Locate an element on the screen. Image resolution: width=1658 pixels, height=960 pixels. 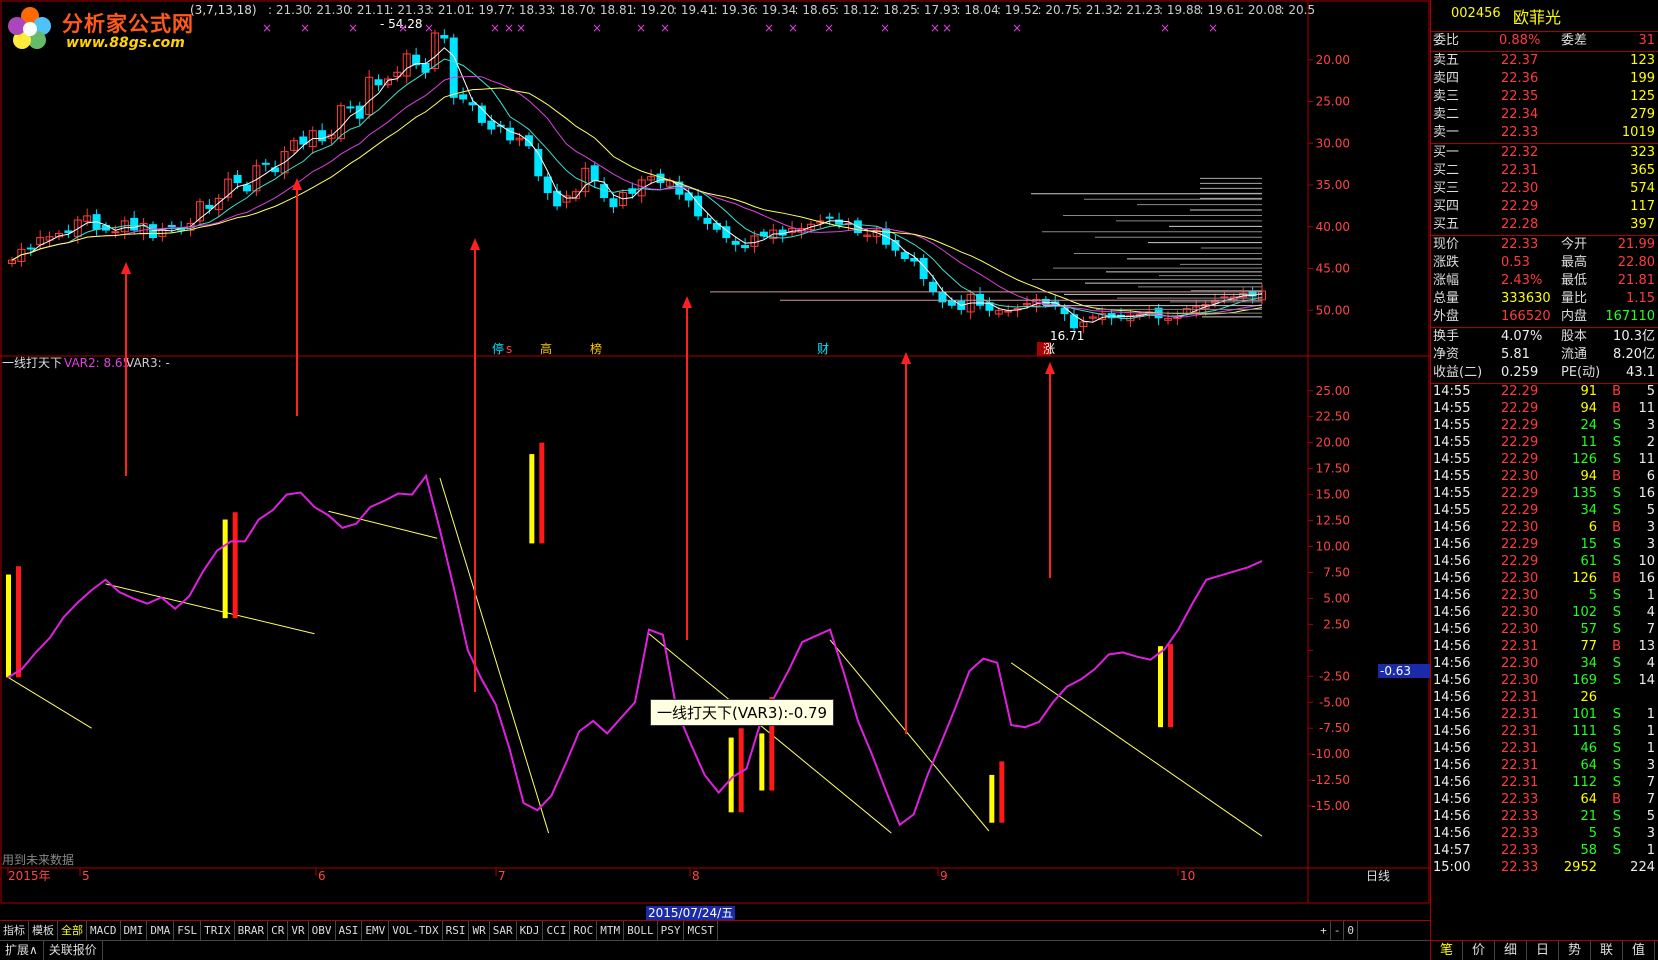
fund-value: 0.259 is located at coordinates (1520, 372).